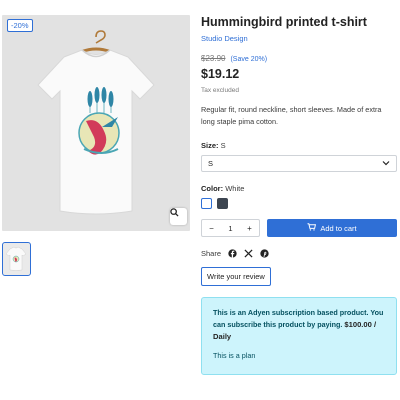  I want to click on product-thumbnail, so click(16, 259).